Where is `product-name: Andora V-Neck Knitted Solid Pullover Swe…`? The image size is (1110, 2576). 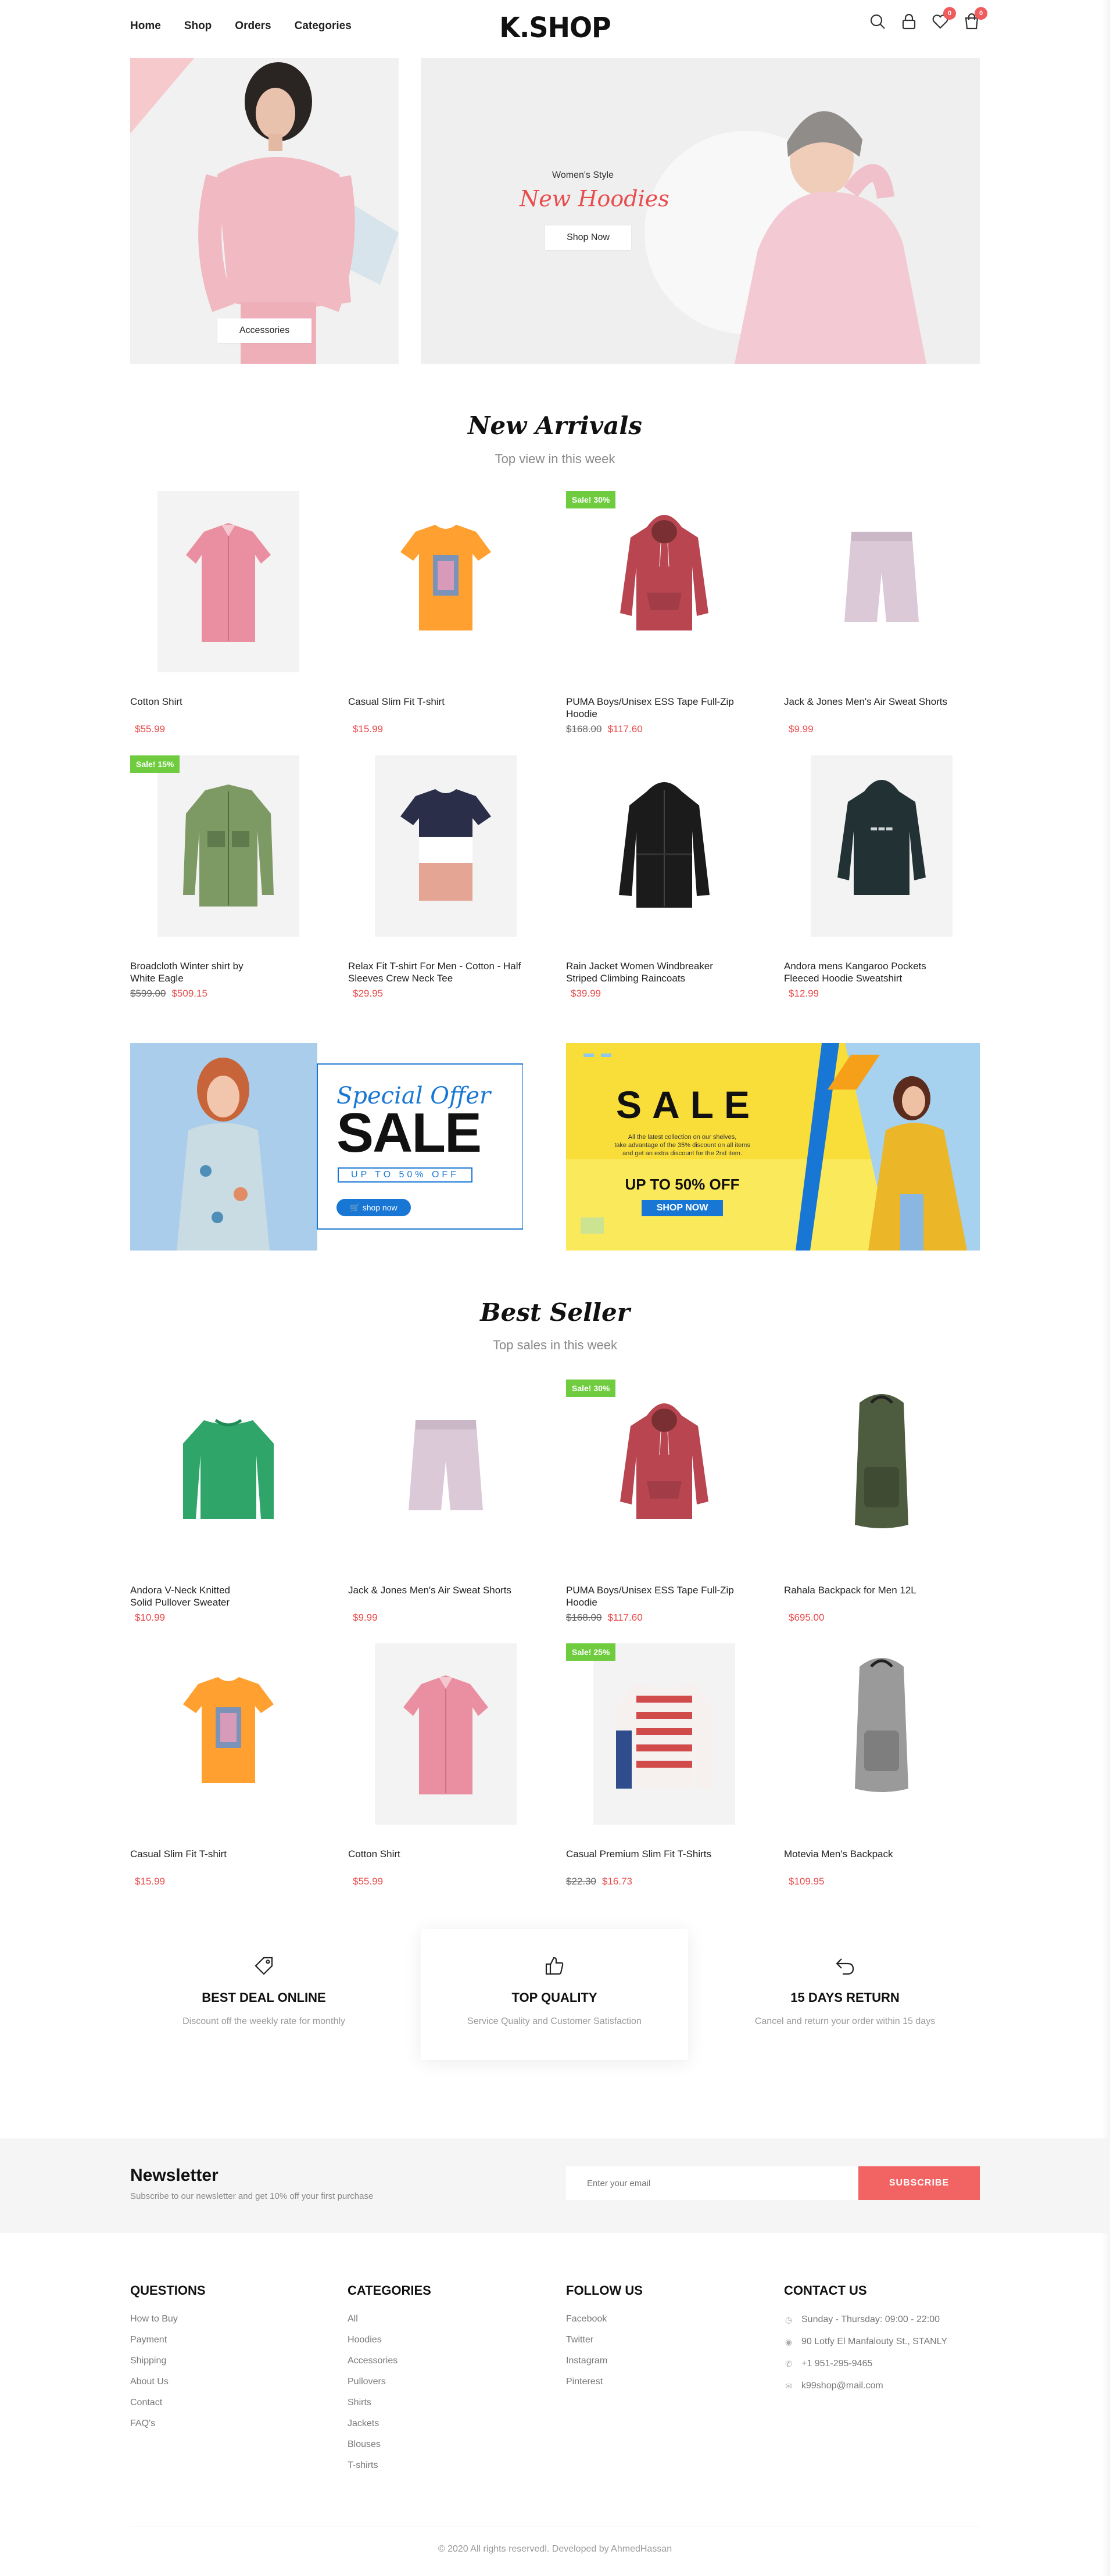
product-name: Andora V-Neck Knitted Solid Pullover Swe… is located at coordinates (188, 1596).